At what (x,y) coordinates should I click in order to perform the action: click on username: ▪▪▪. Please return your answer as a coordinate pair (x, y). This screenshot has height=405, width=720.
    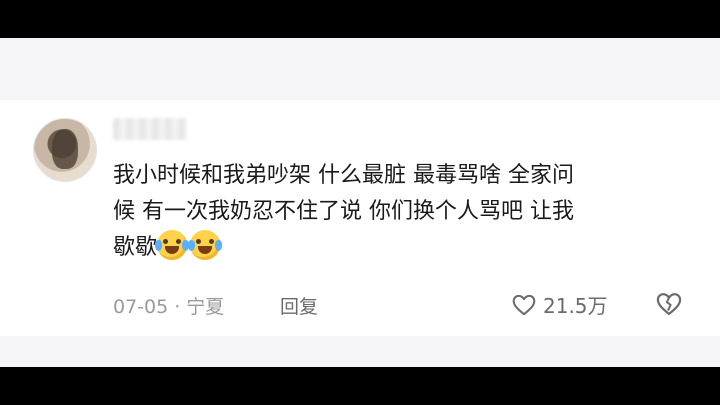
    Looking at the image, I should click on (150, 129).